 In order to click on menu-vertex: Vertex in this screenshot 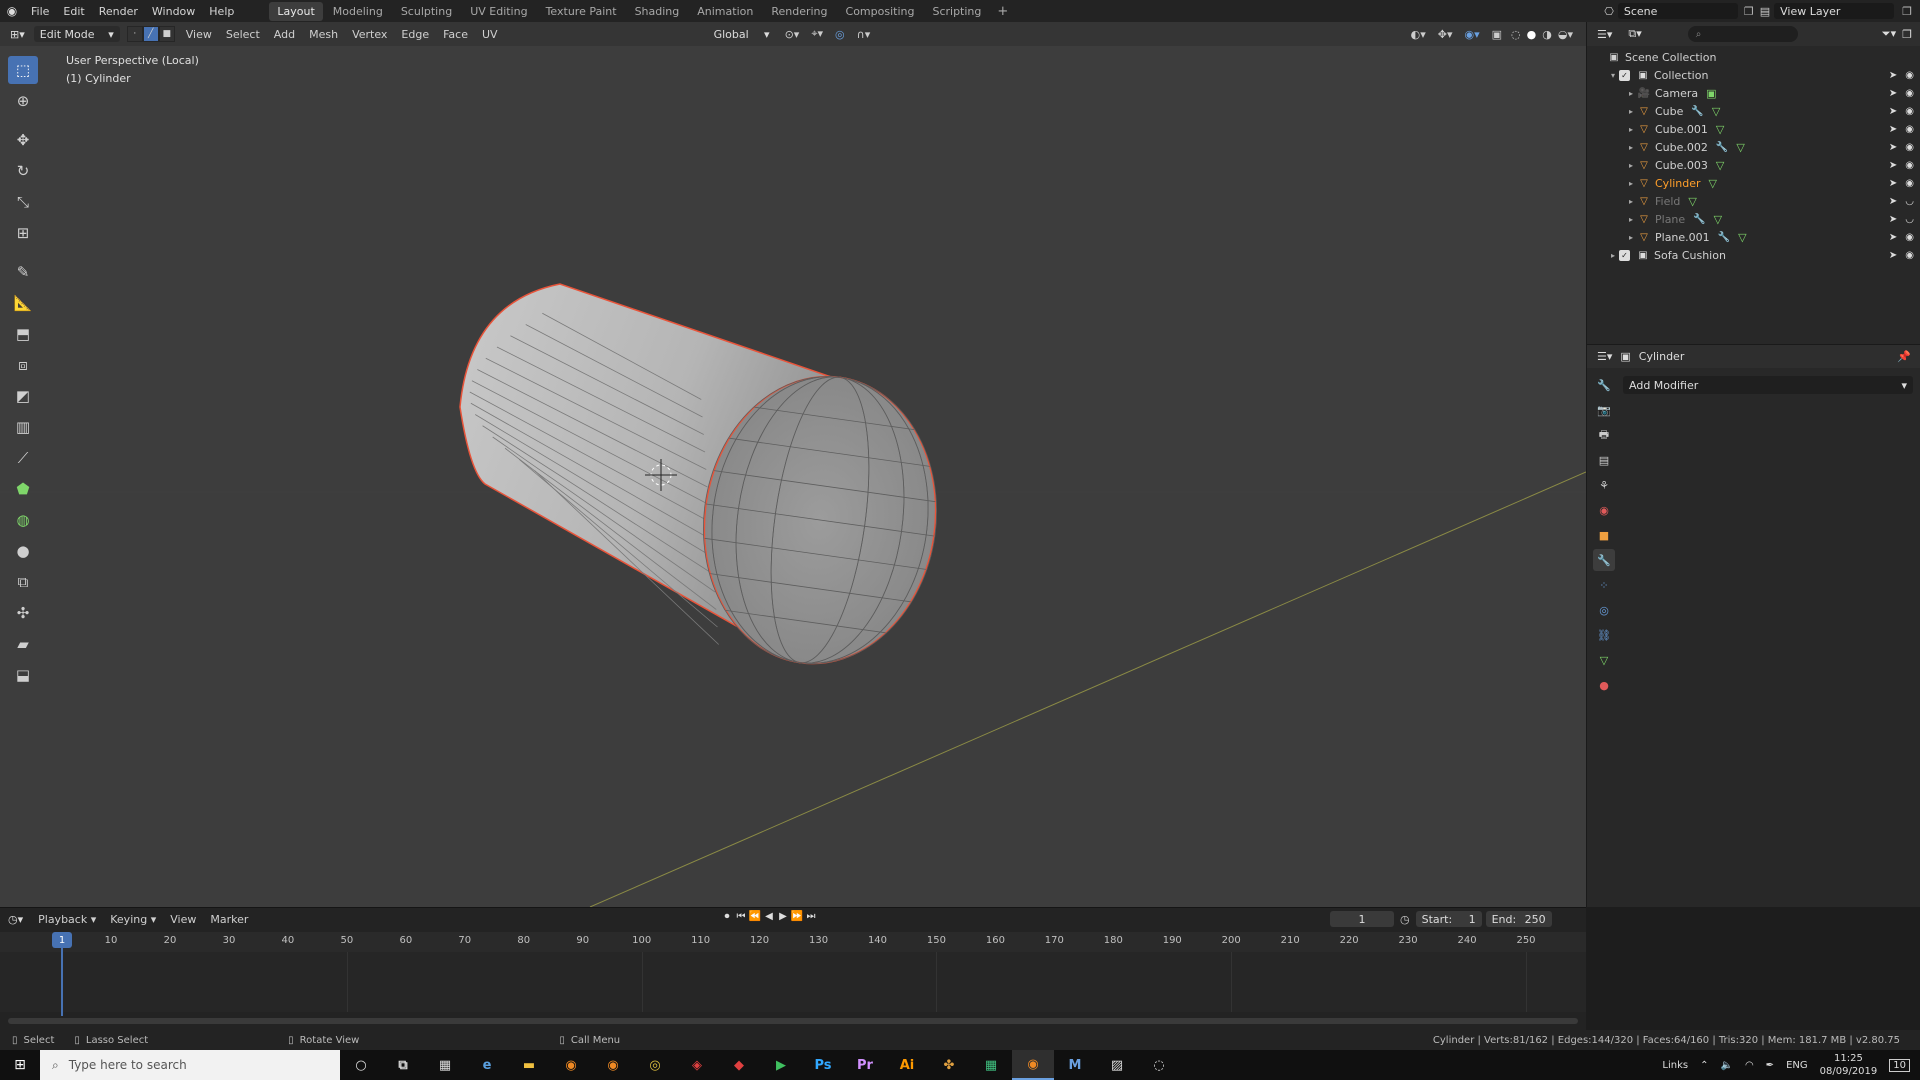, I will do `click(369, 34)`.